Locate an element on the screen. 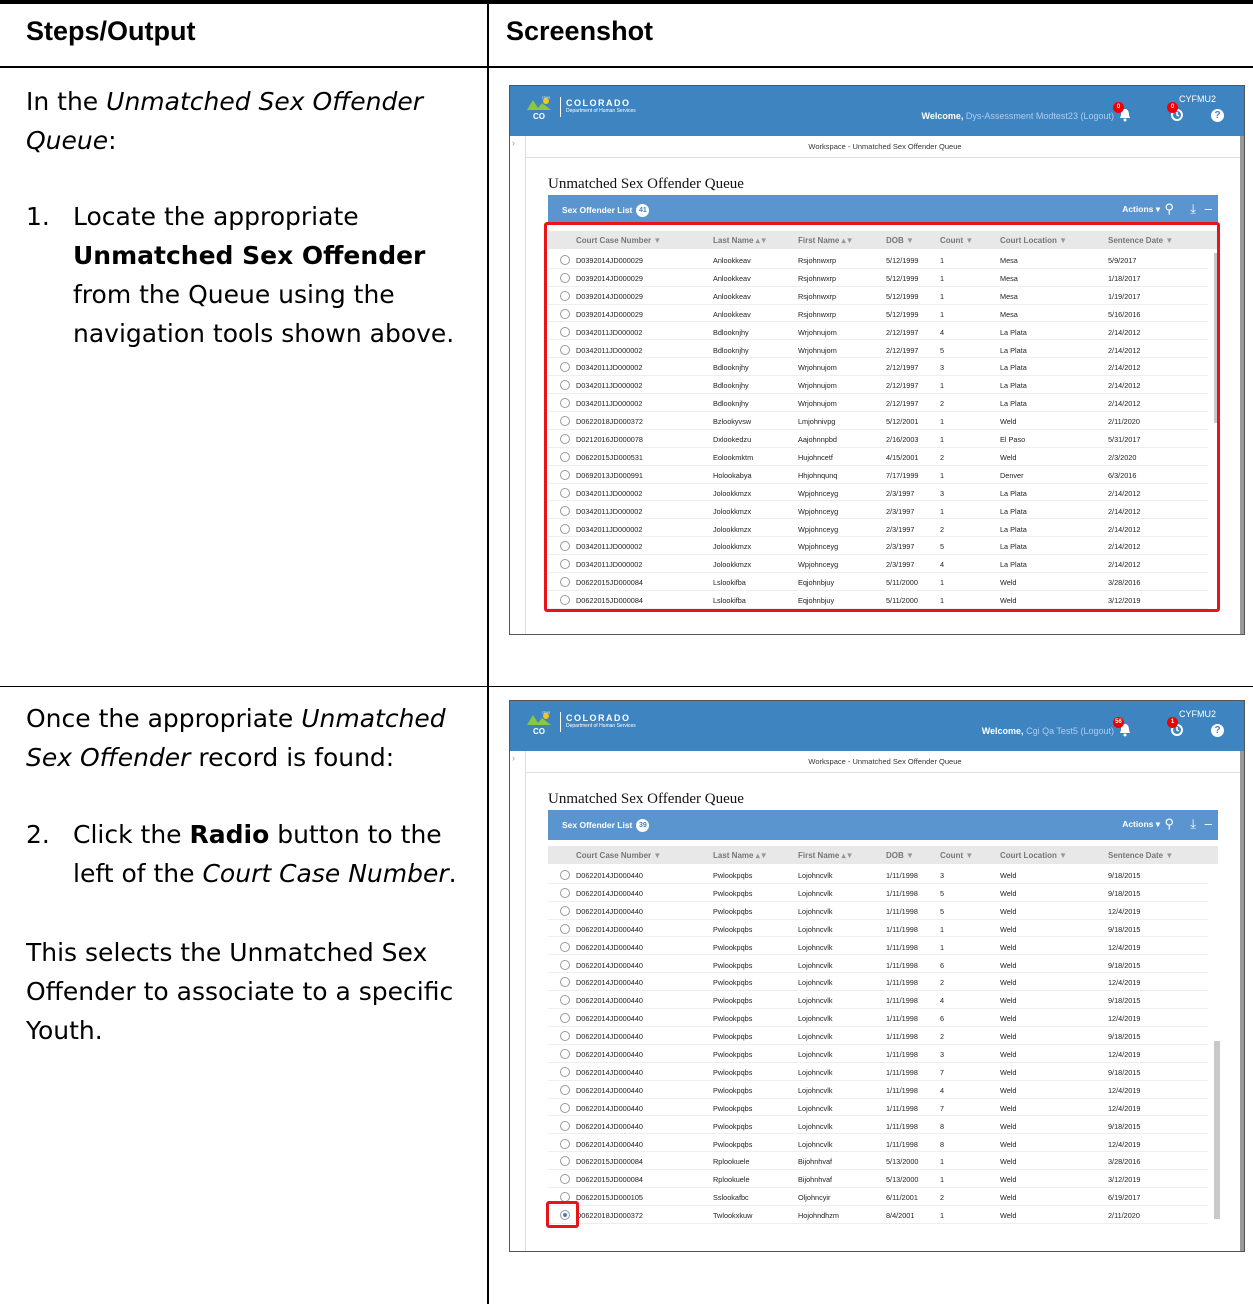  table-cell: 3/12/2019 is located at coordinates (1124, 1180).